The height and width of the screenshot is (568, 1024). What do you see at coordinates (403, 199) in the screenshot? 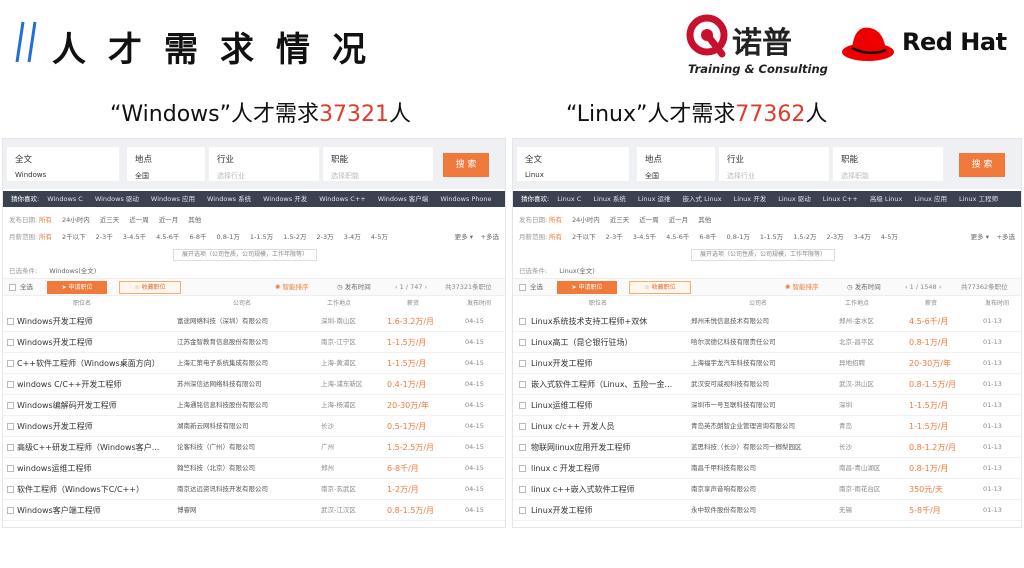
I see `suggestion-item: Windows 客户端` at bounding box center [403, 199].